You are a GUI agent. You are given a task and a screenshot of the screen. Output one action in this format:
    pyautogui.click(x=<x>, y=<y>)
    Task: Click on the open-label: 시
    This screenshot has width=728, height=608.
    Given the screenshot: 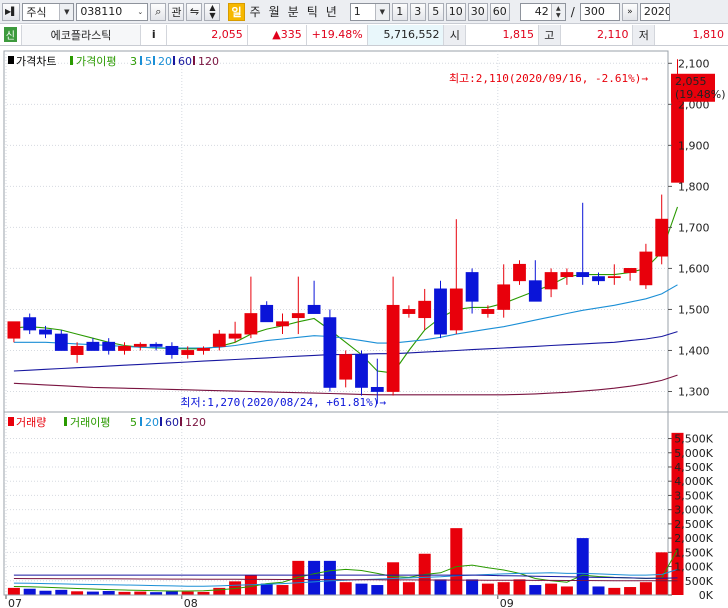 What is the action you would take?
    pyautogui.click(x=455, y=34)
    